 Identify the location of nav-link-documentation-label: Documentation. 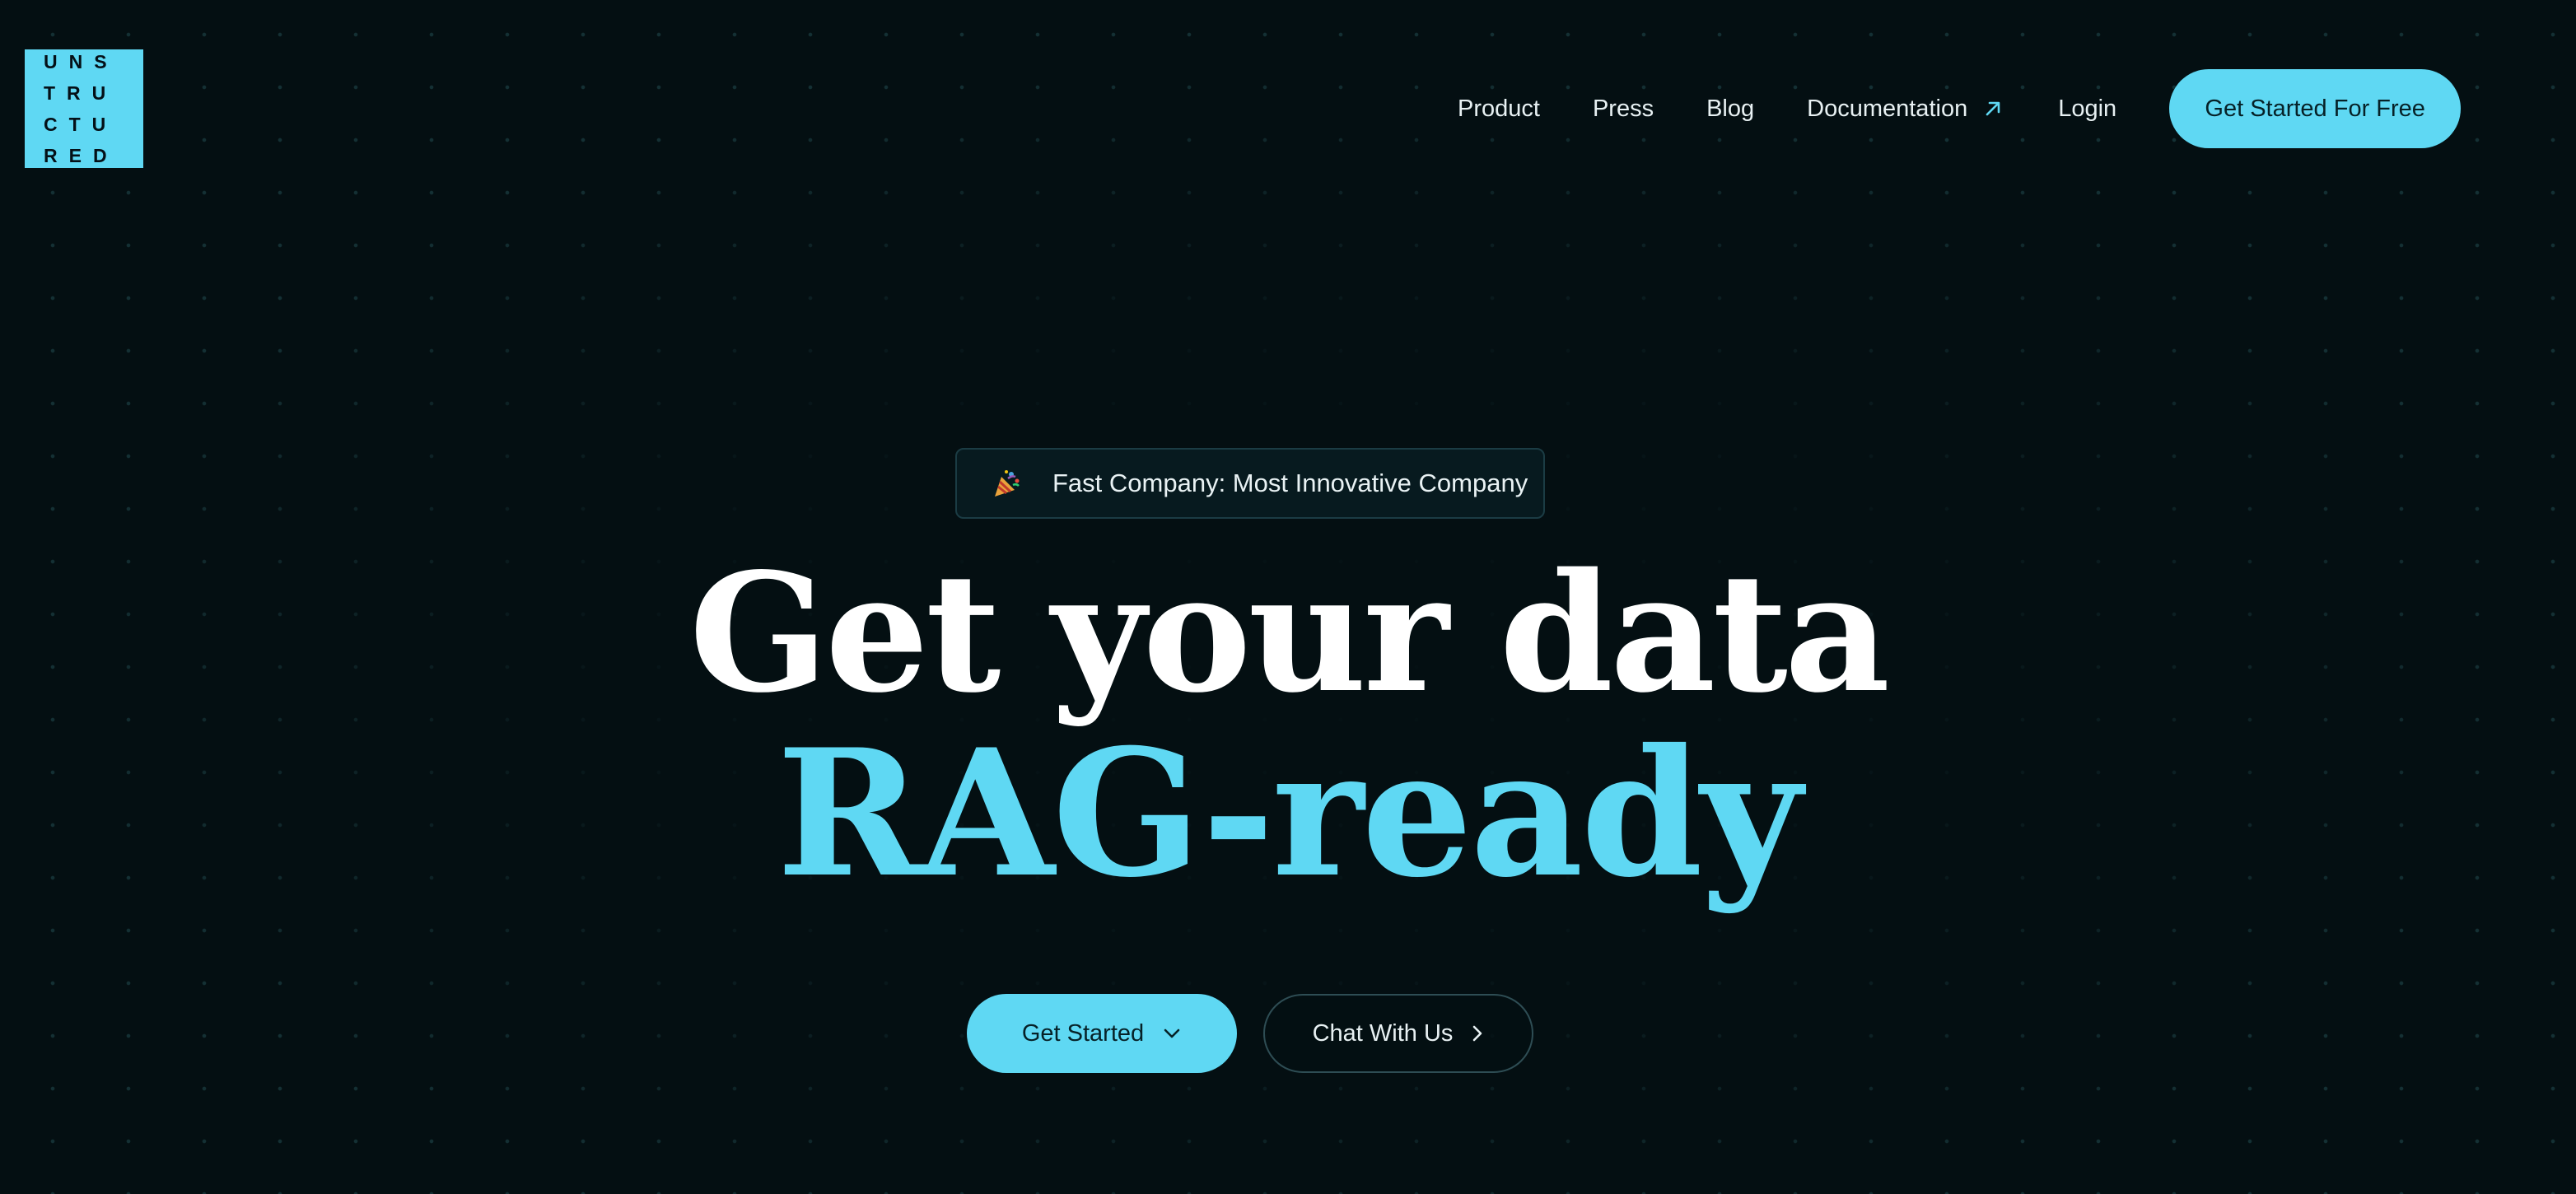
(1887, 108).